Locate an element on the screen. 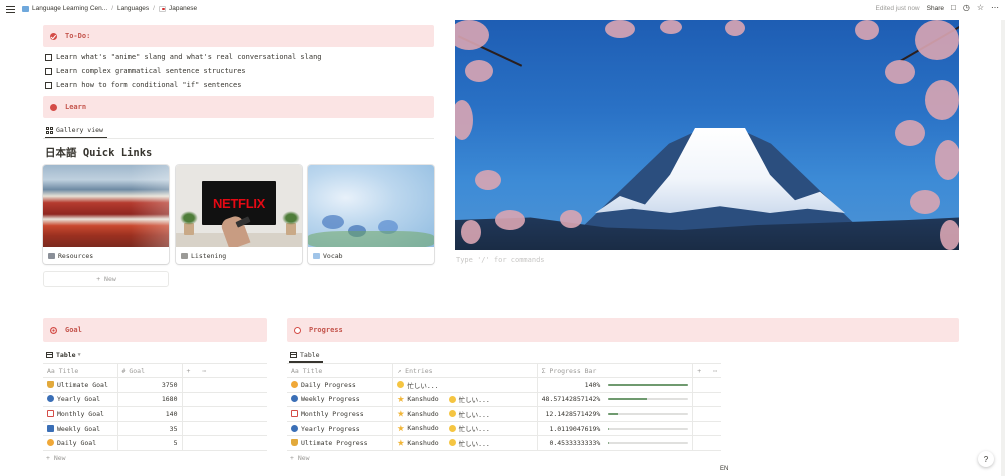  table-row: Yearly Goal 1680 is located at coordinates (155, 400).